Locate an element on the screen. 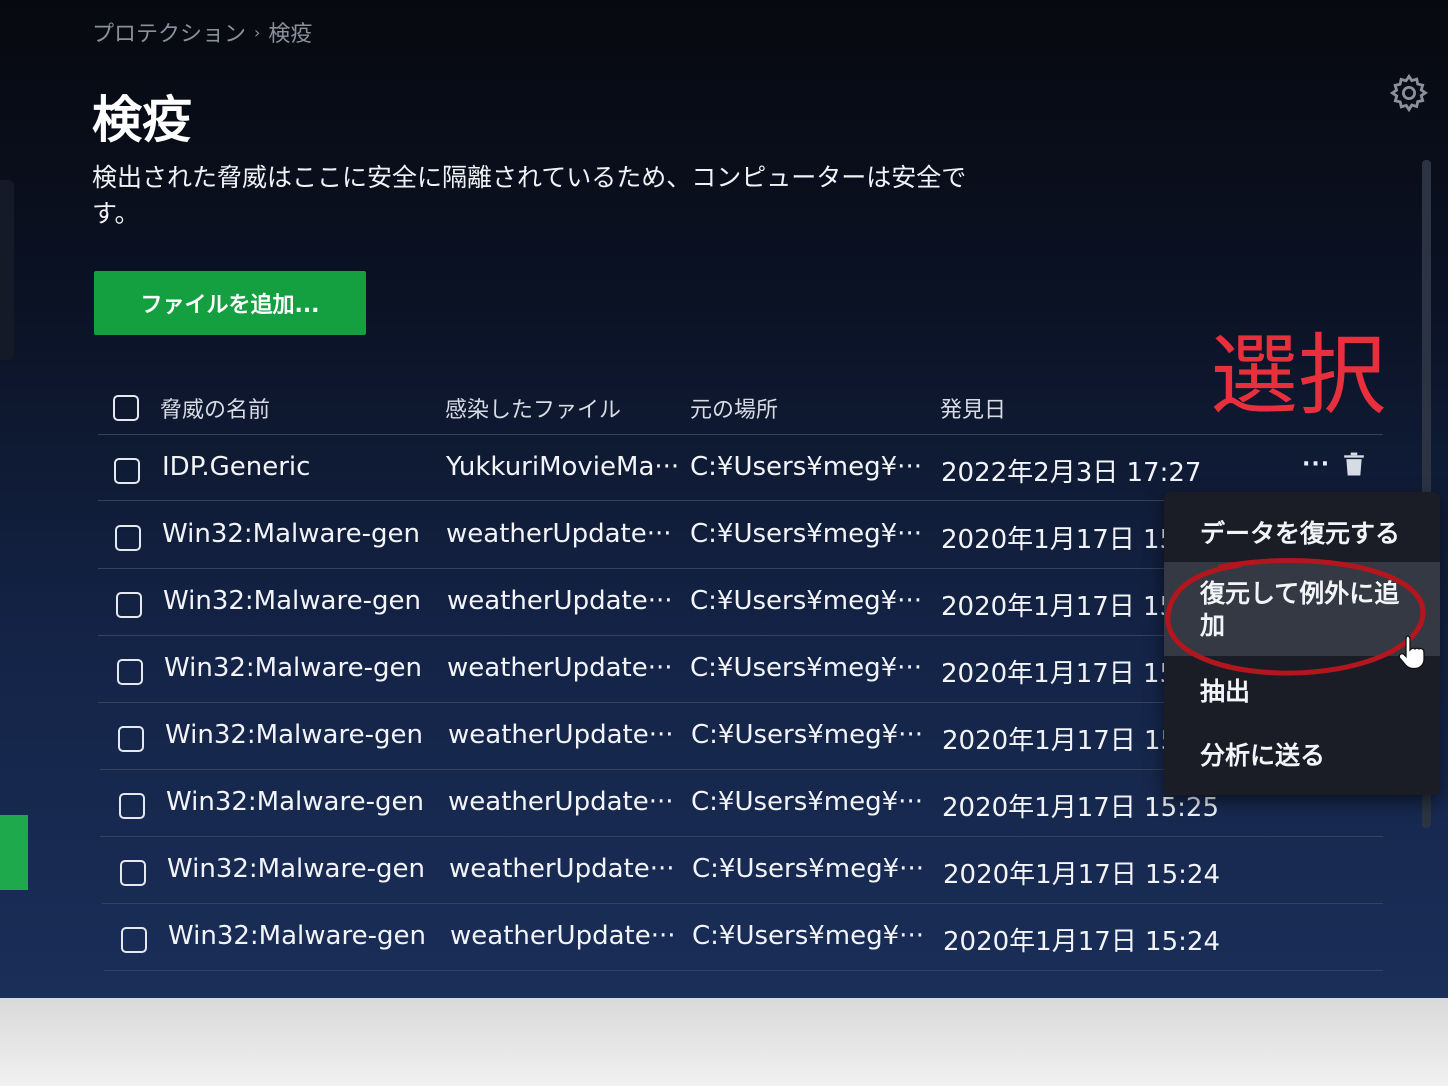 This screenshot has height=1086, width=1448. annotation-circle is located at coordinates (1295, 617).